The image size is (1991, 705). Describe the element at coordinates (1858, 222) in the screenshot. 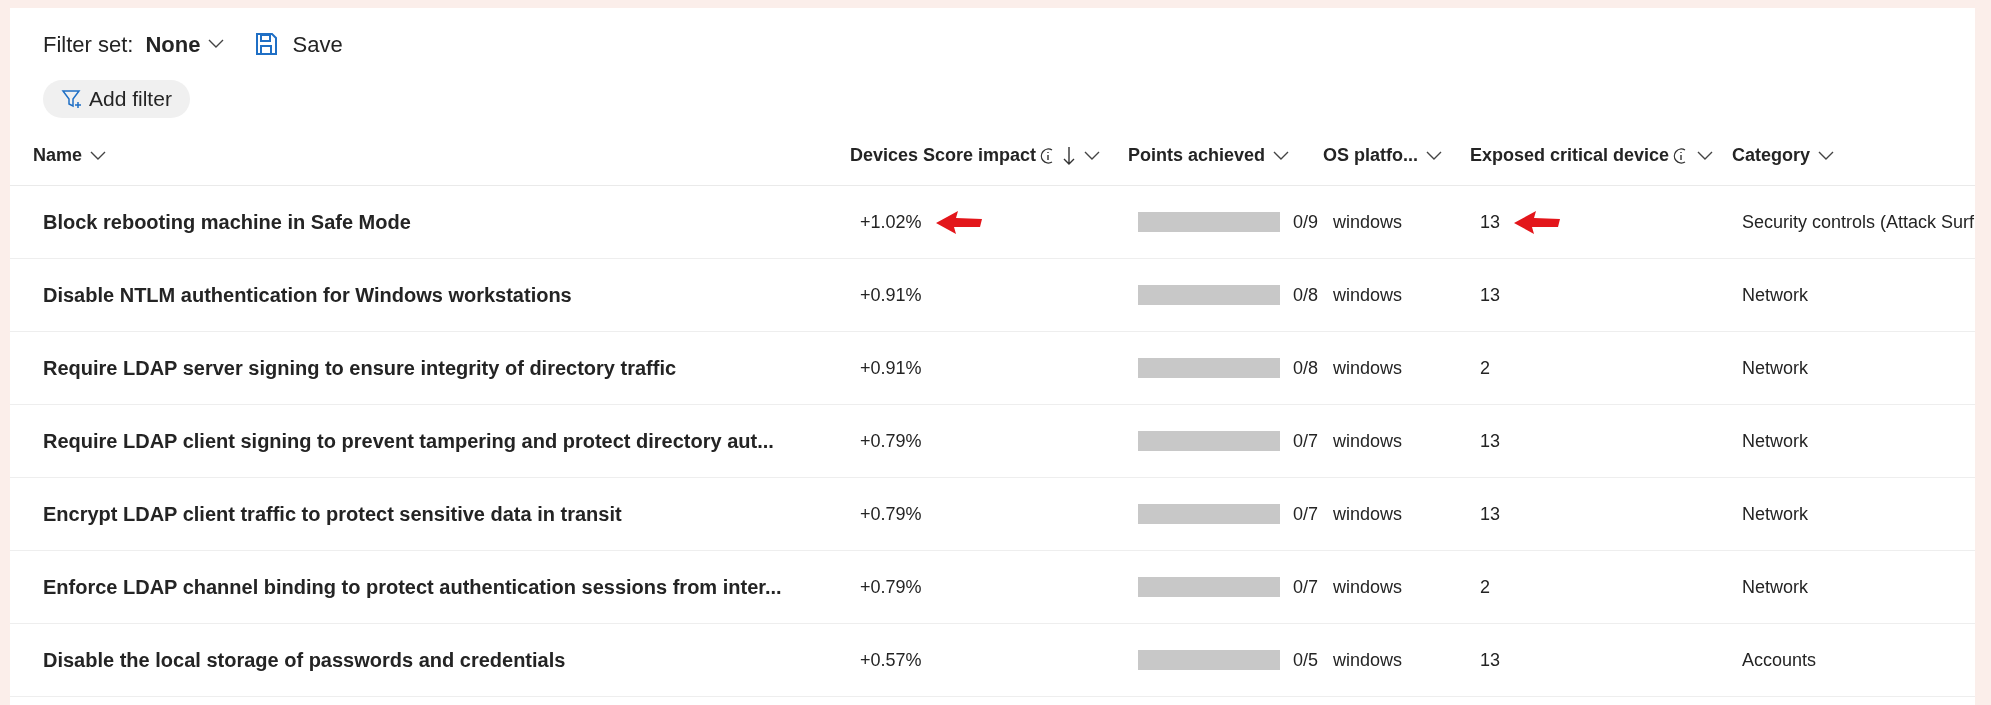

I see `category: Security controls (Attack Surf` at that location.